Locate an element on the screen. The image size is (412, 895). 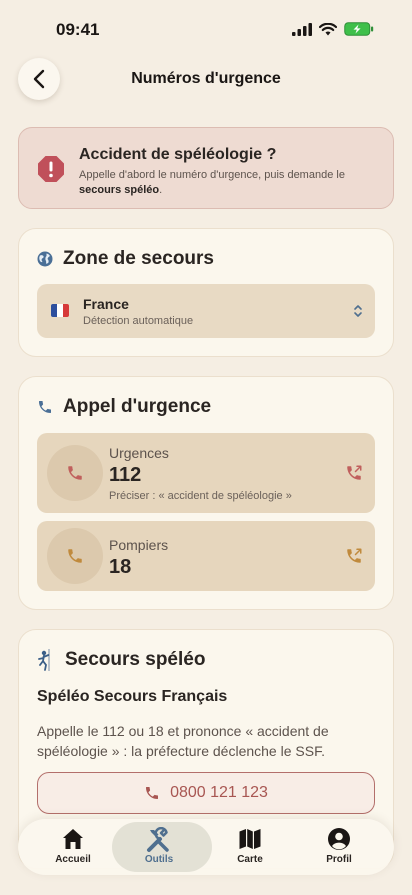
call-pompiers-number: 18 is located at coordinates (120, 567).